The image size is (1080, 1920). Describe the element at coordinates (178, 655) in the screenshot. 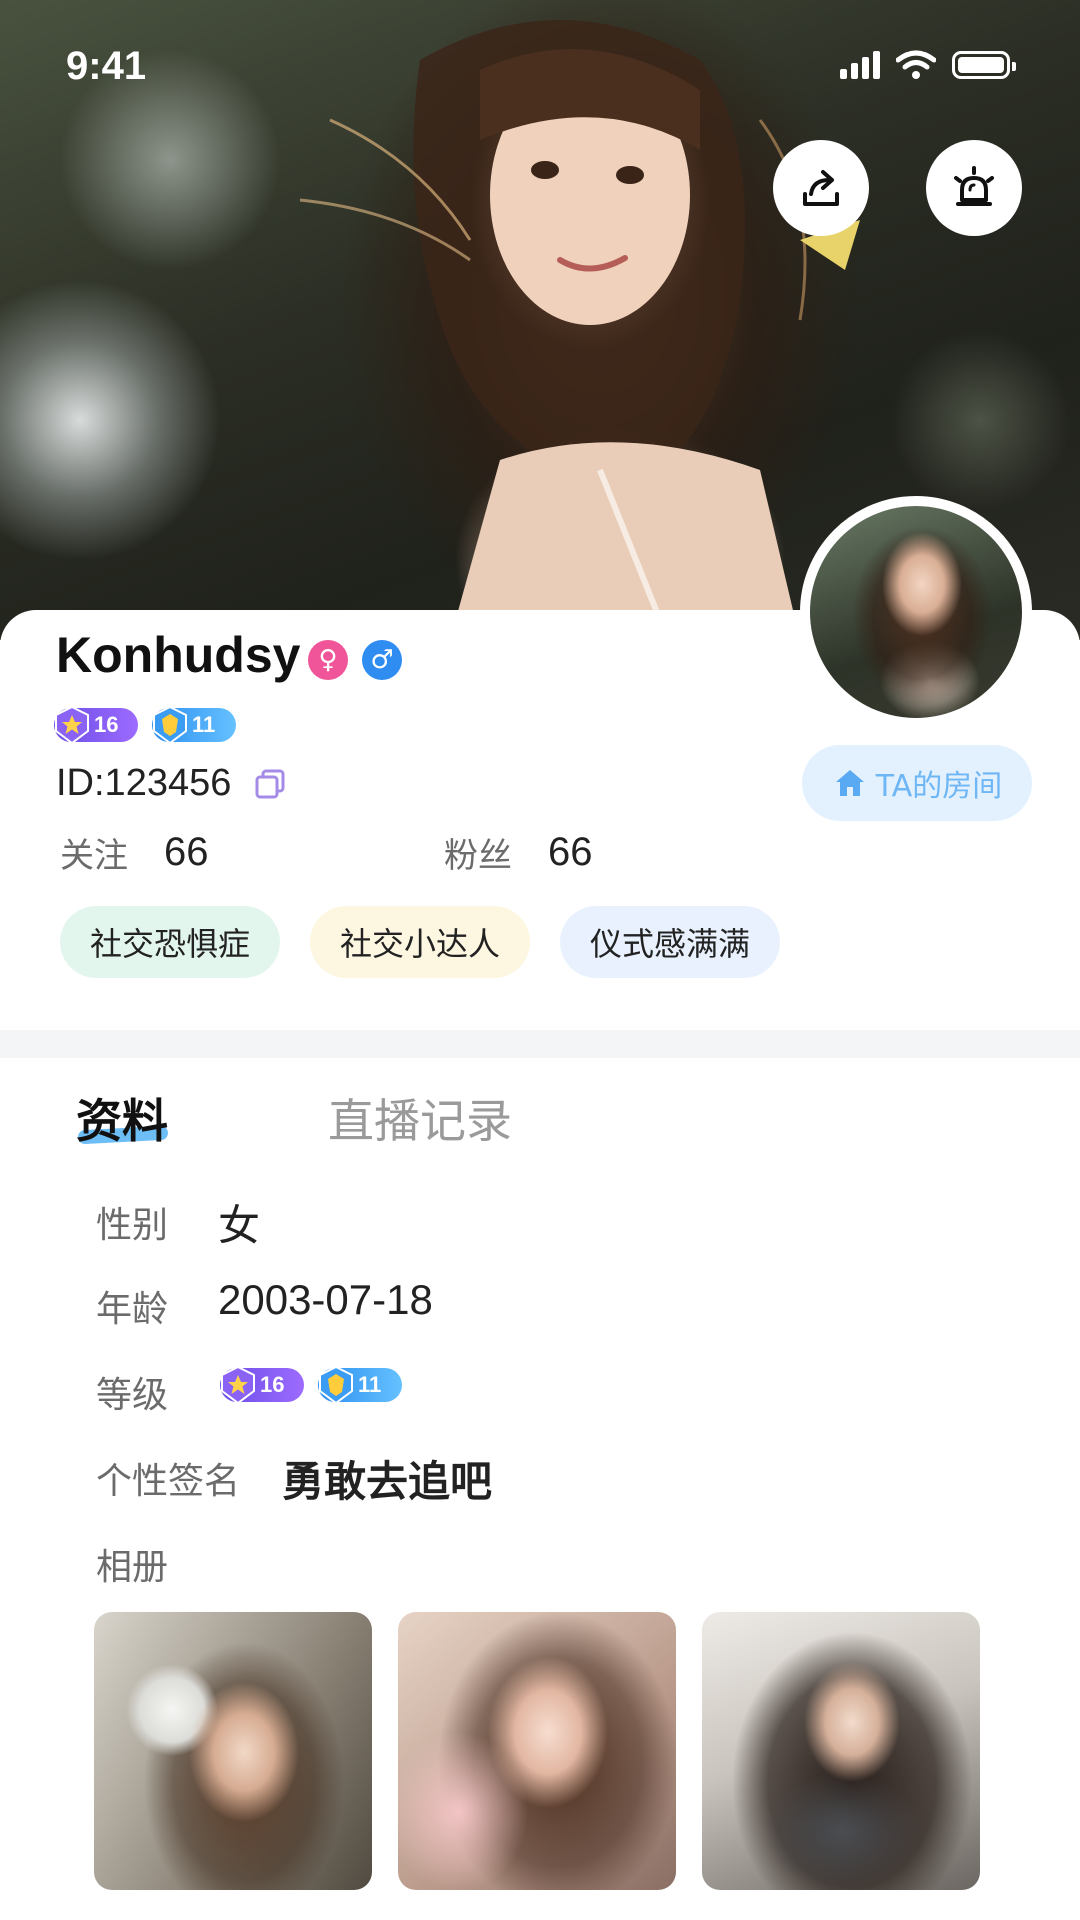

I see `username: Konhudsy` at that location.